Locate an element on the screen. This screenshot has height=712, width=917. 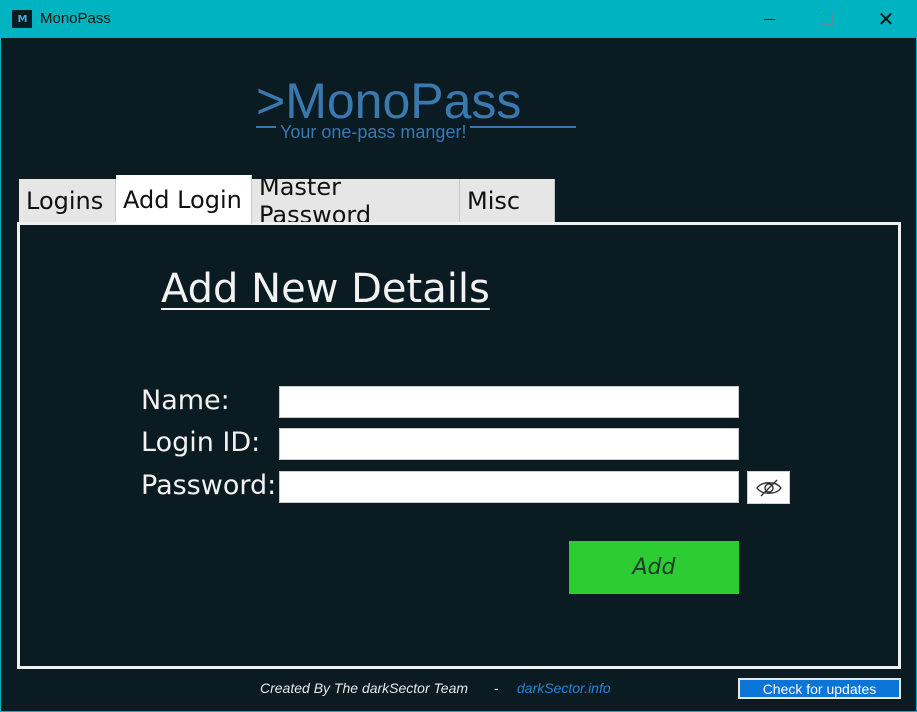
login-id-field is located at coordinates (509, 444).